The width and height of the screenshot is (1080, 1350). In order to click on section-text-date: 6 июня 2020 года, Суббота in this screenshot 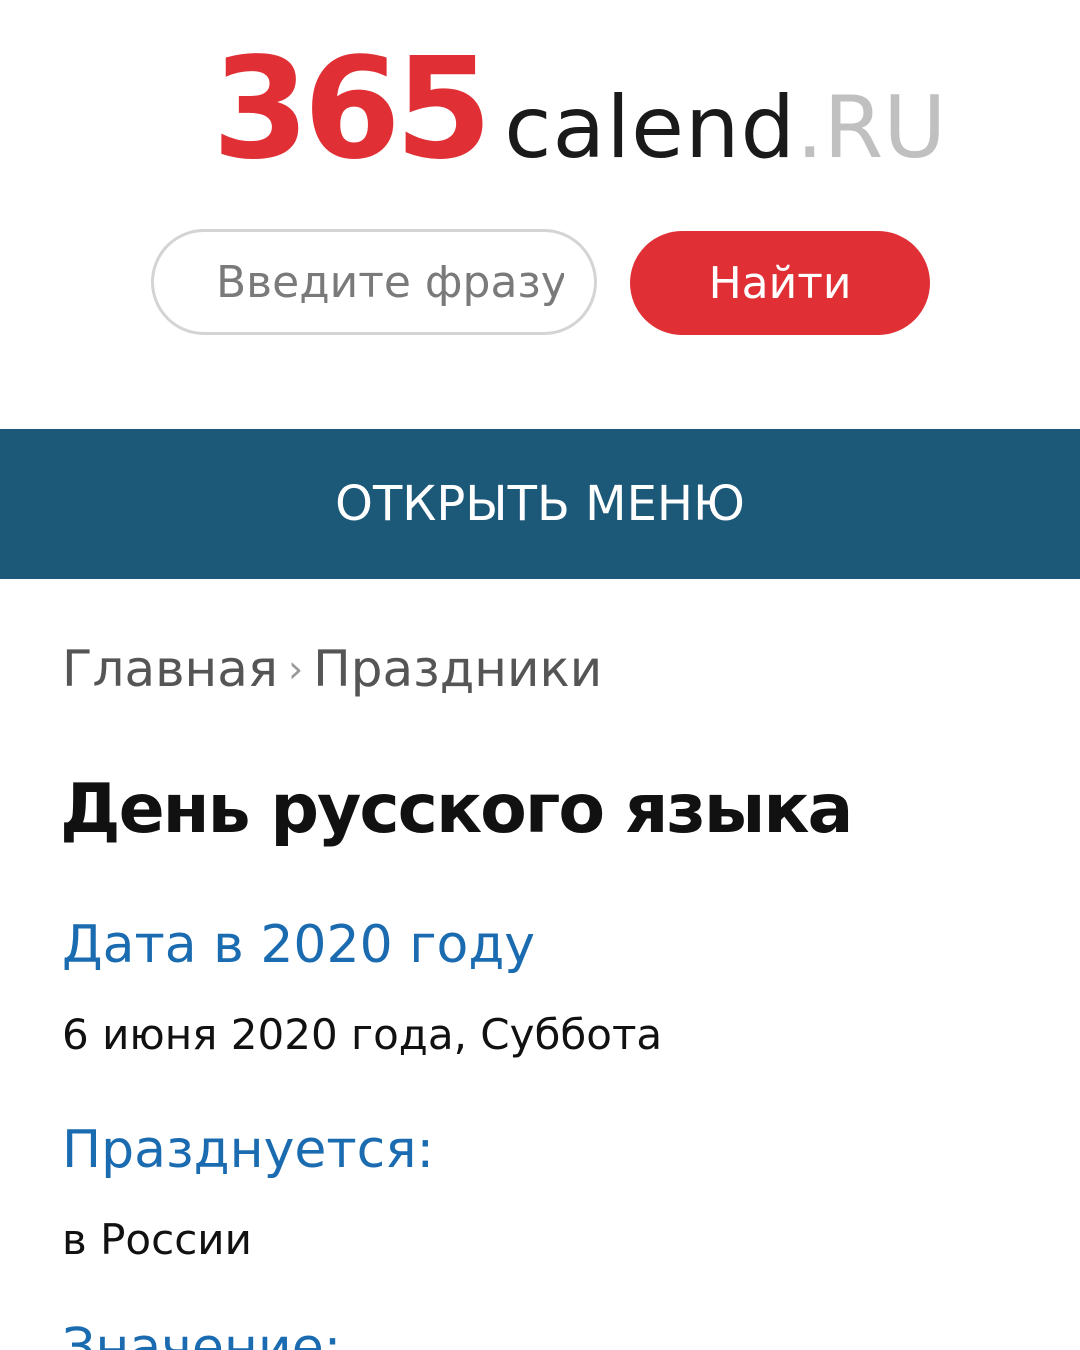, I will do `click(362, 1034)`.